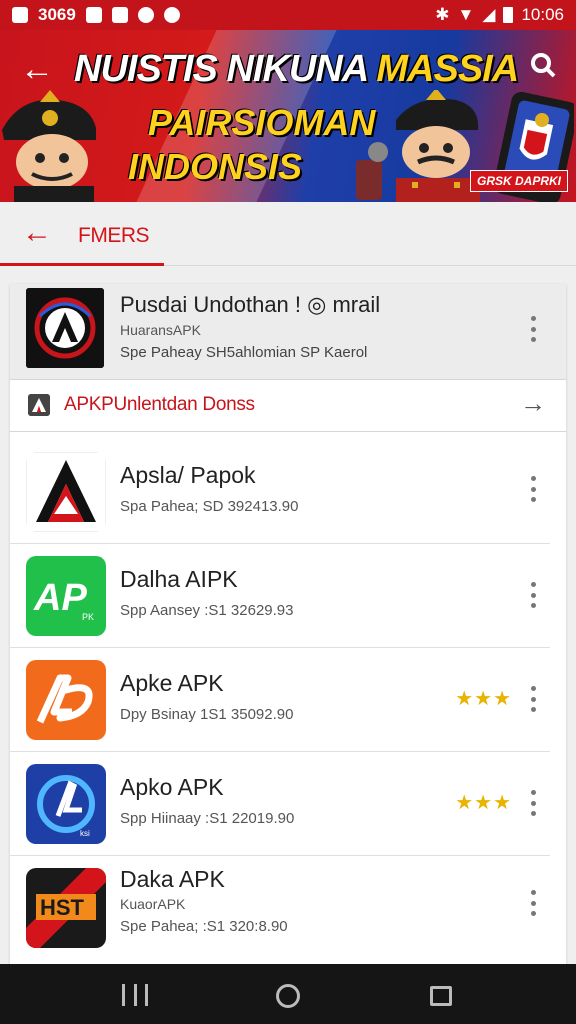  Describe the element at coordinates (543, 65) in the screenshot. I see `search-icon` at that location.